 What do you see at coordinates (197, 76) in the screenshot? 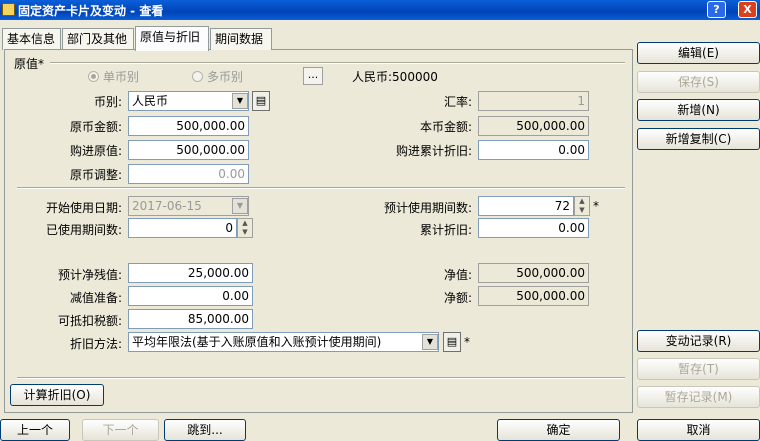
I see `multi-currency-radio` at bounding box center [197, 76].